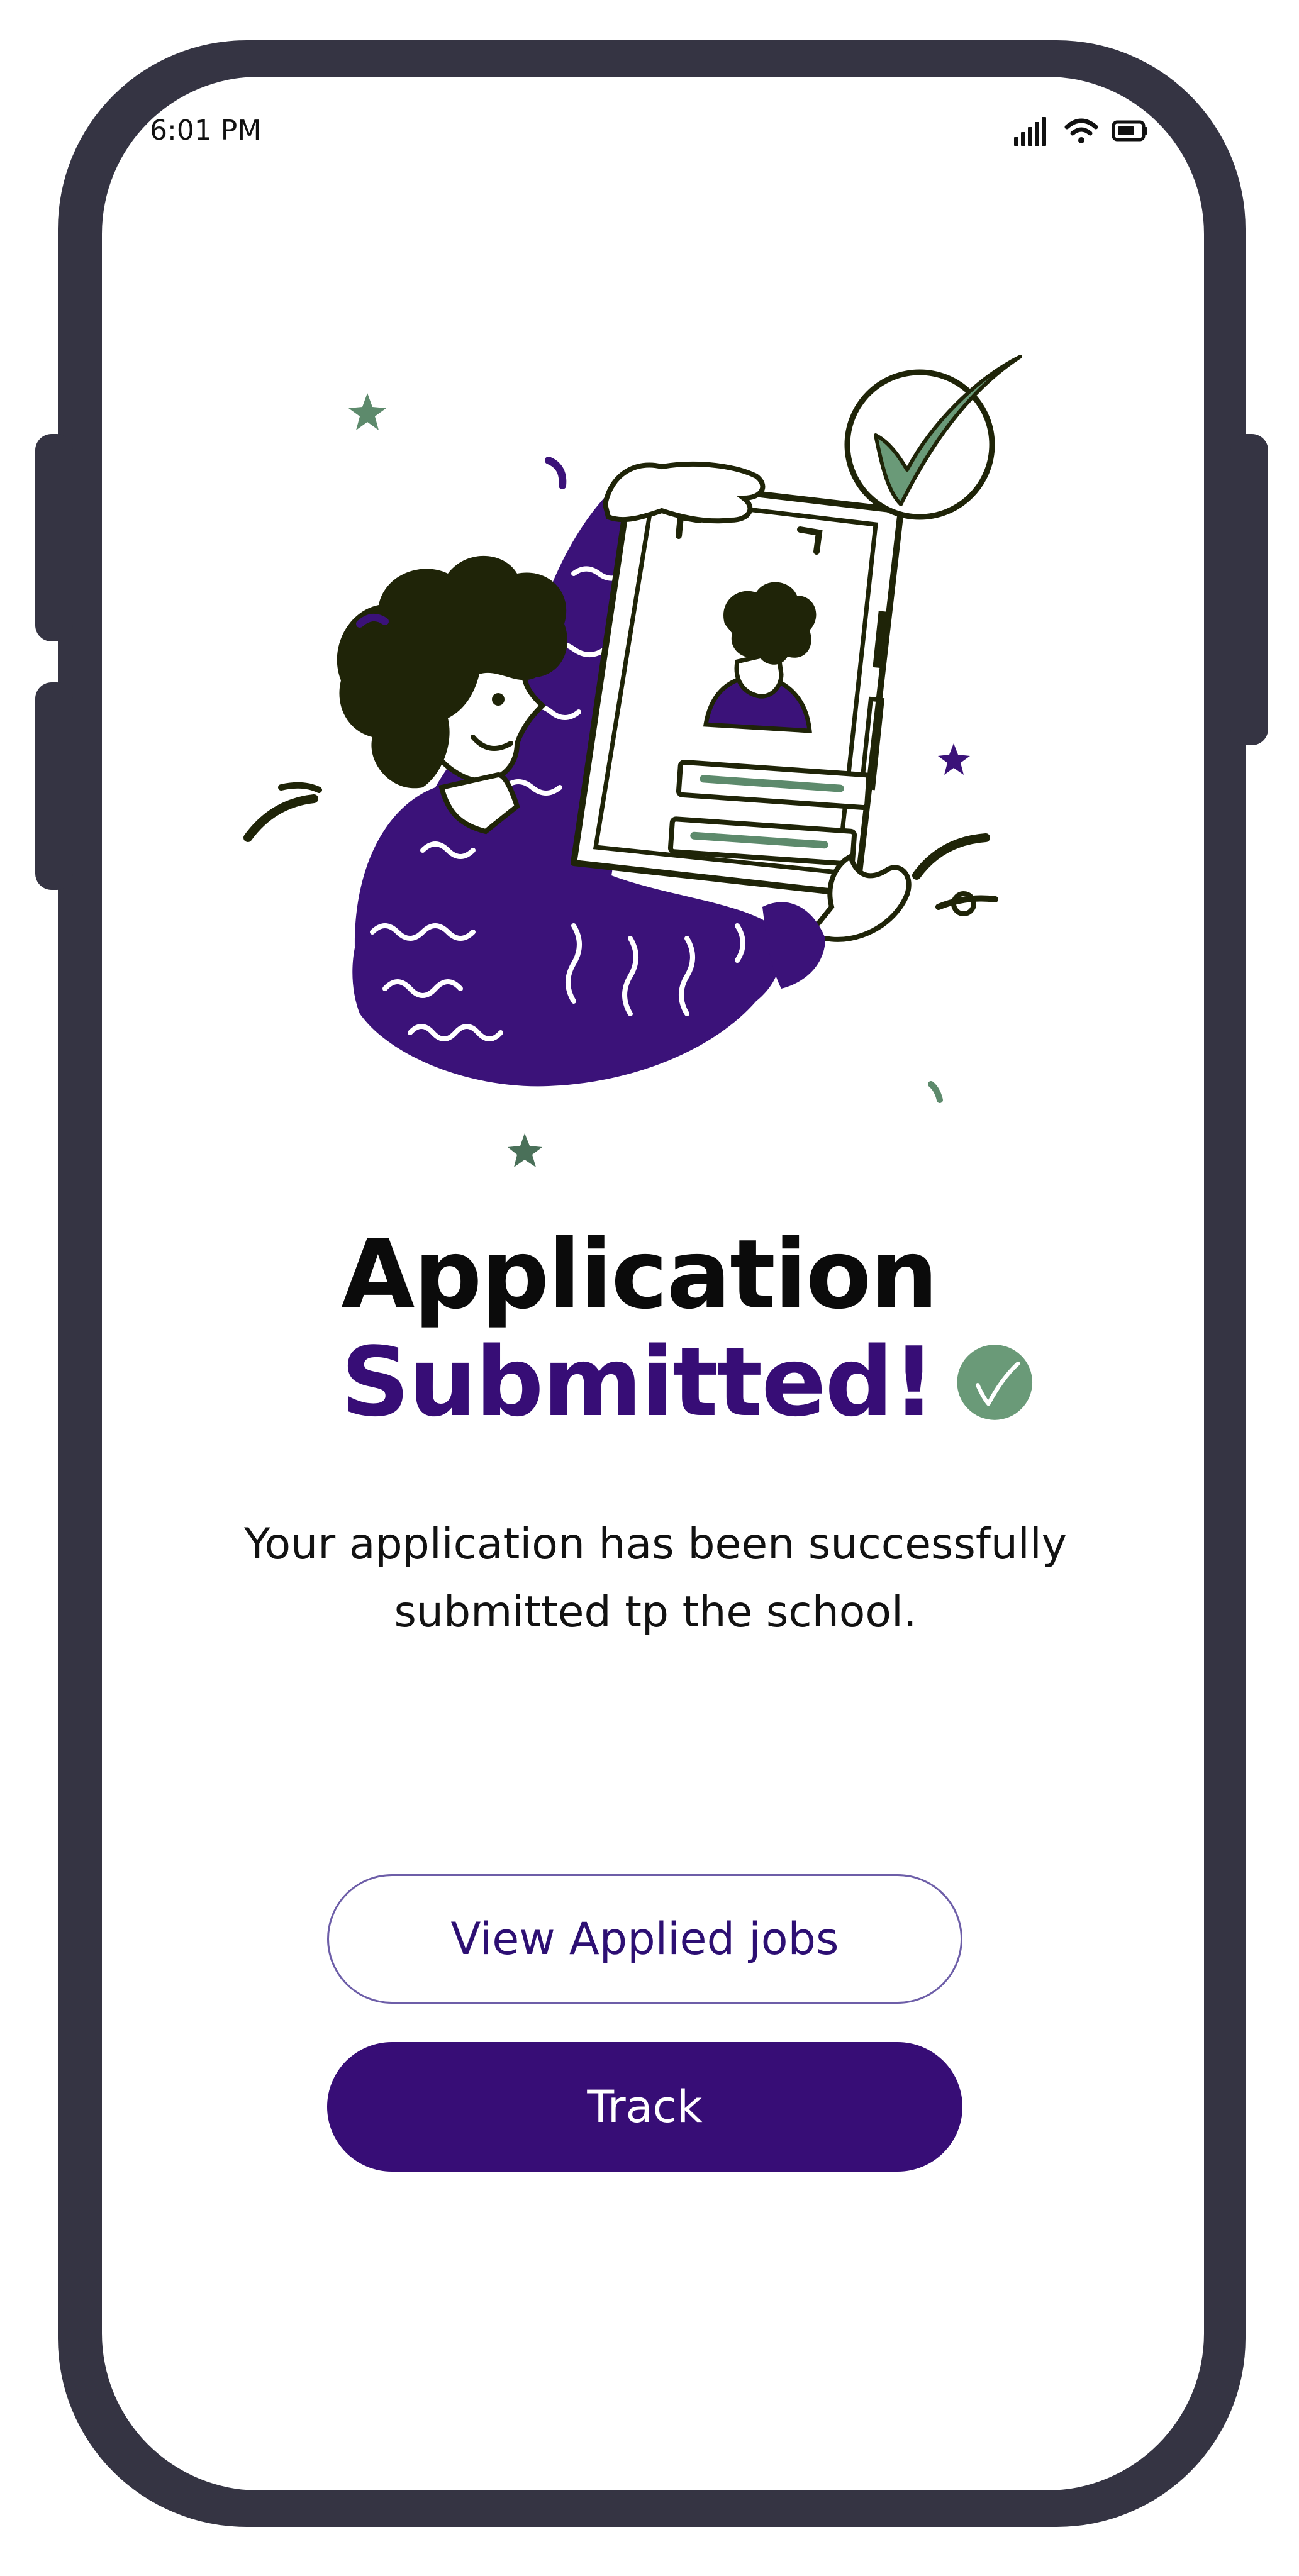 The width and height of the screenshot is (1299, 2576). I want to click on document-icon, so click(737, 686).